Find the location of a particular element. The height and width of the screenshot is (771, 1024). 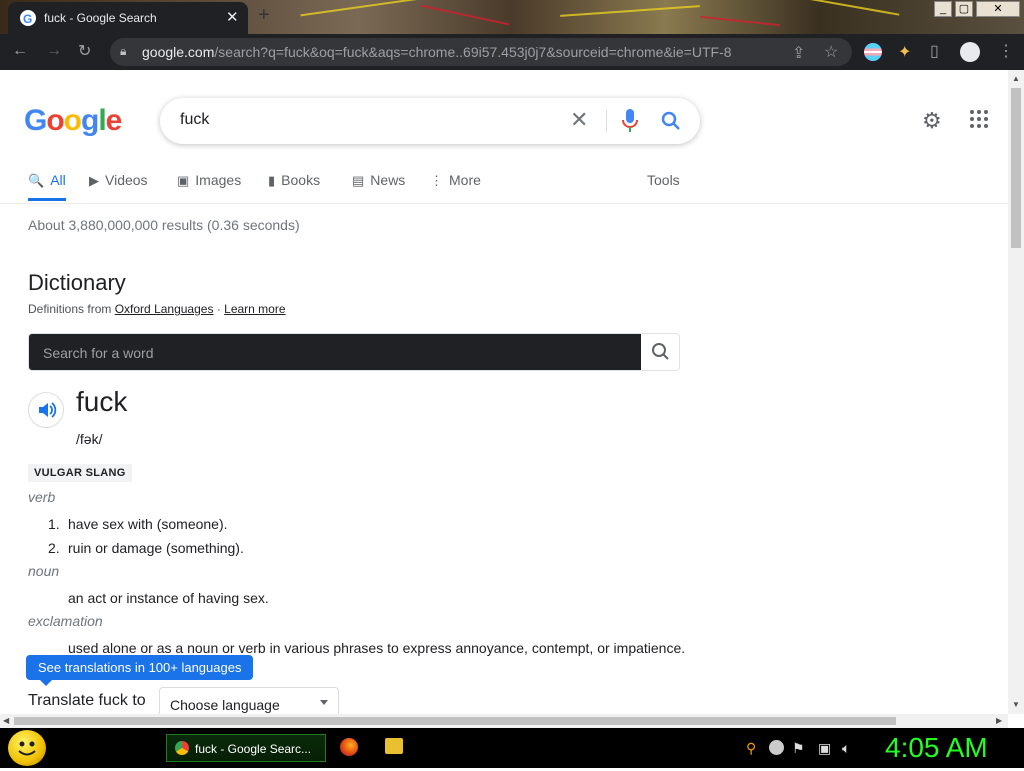

definition-number: 2. is located at coordinates (54, 548).